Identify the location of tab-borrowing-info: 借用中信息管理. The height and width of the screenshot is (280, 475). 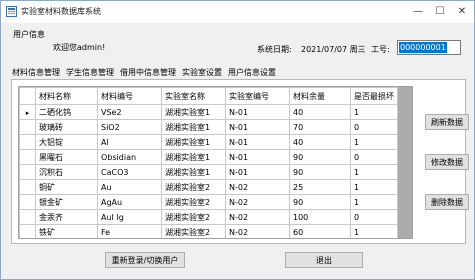
(148, 73).